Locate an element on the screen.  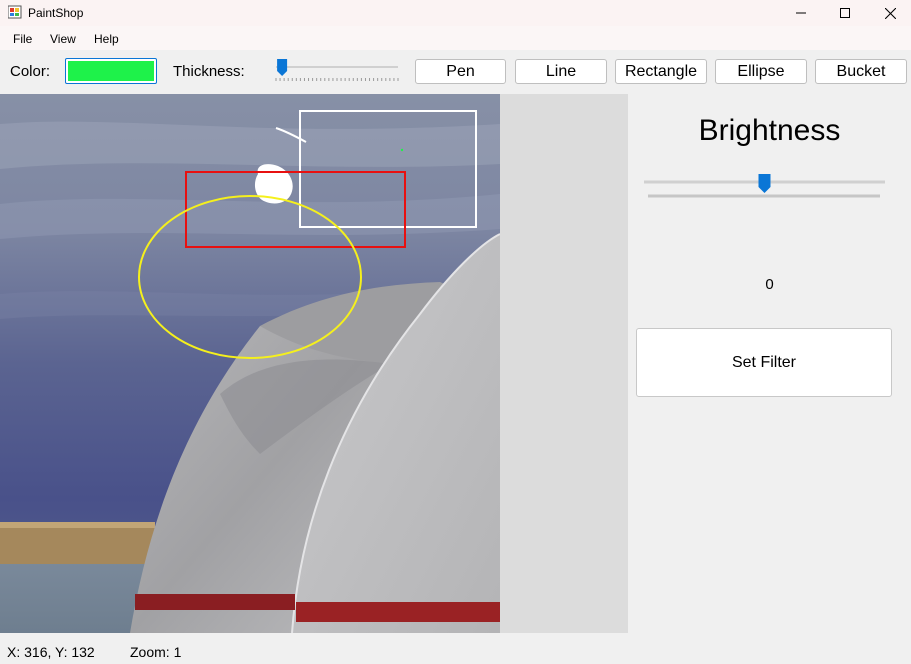
thickness-slider-thumb is located at coordinates (282, 67).